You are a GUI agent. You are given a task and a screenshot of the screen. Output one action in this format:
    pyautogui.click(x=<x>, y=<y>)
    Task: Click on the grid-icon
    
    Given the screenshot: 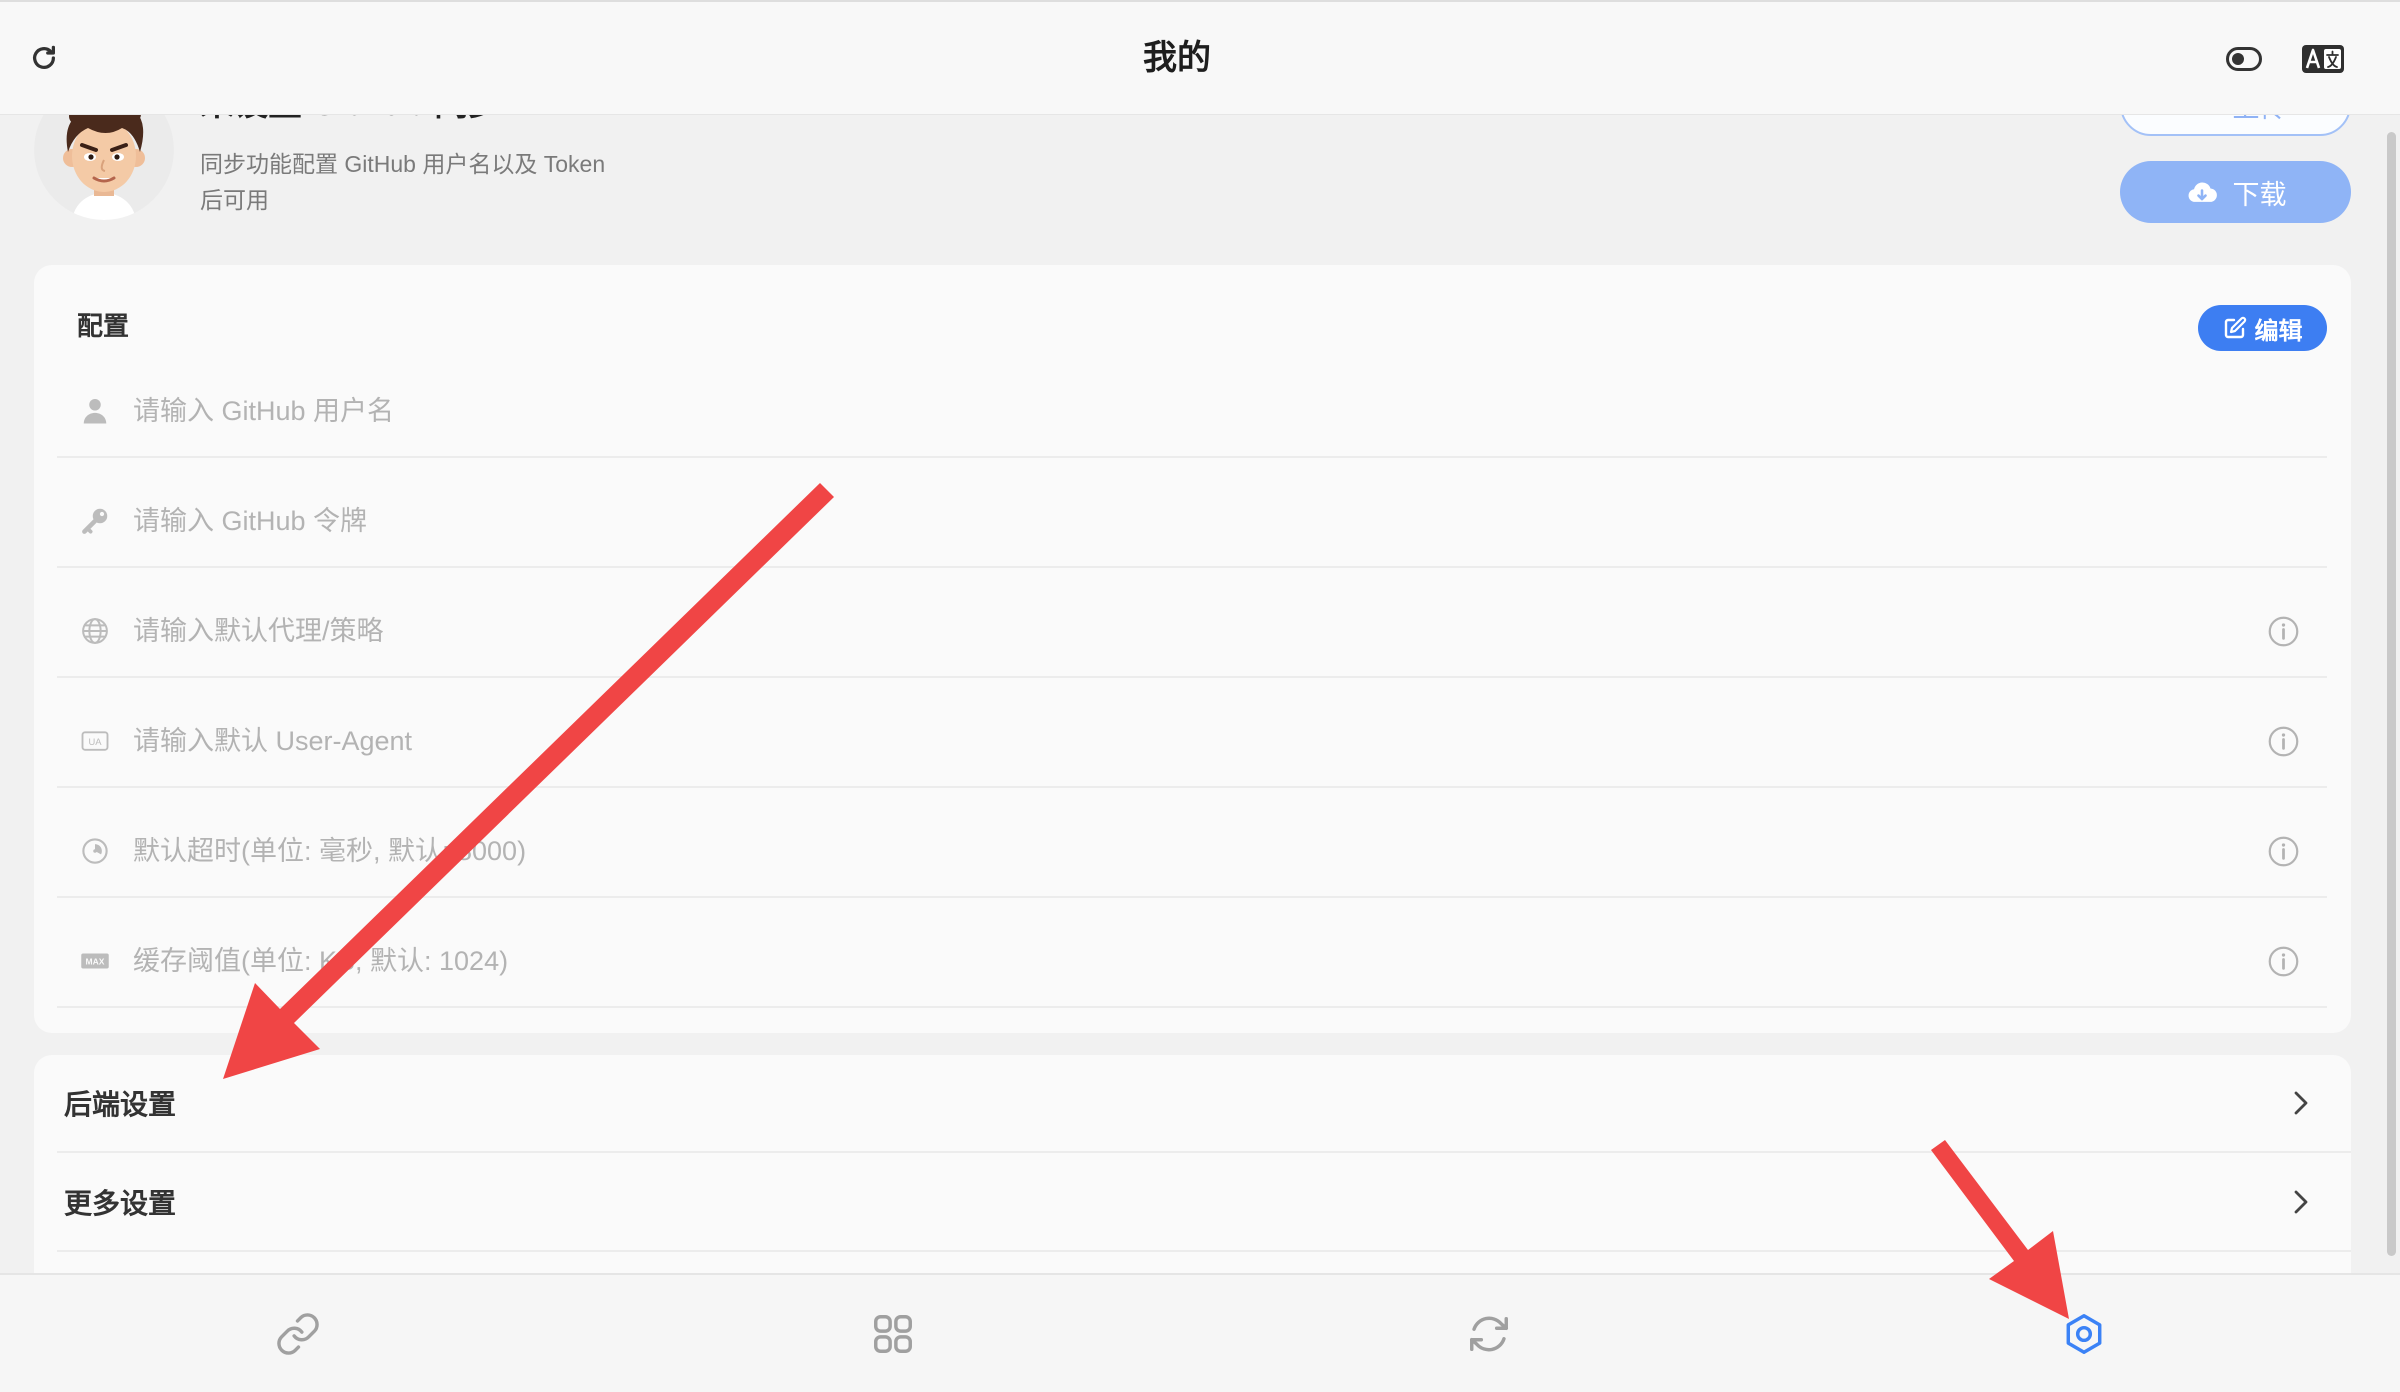 What is the action you would take?
    pyautogui.click(x=893, y=1333)
    